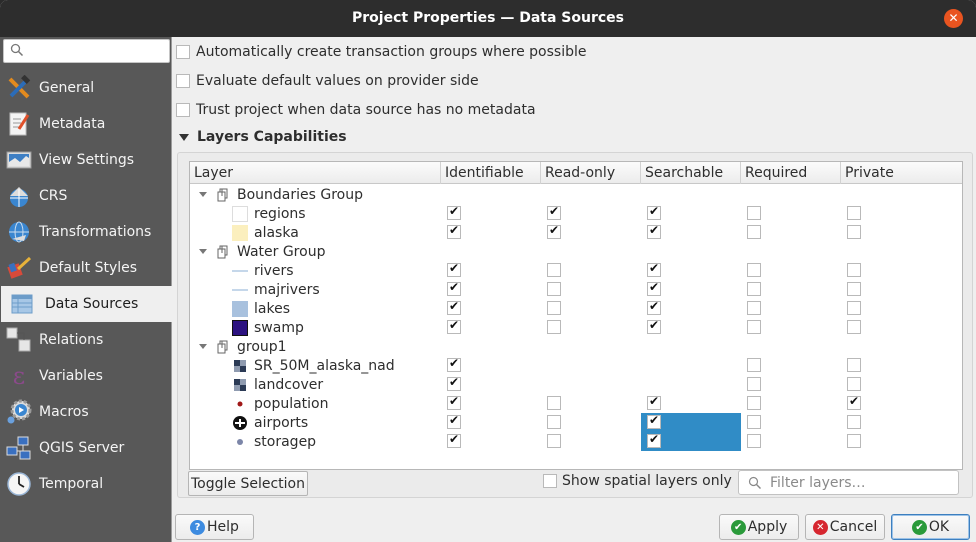 This screenshot has height=542, width=976. I want to click on sidebar-search-input, so click(86, 51).